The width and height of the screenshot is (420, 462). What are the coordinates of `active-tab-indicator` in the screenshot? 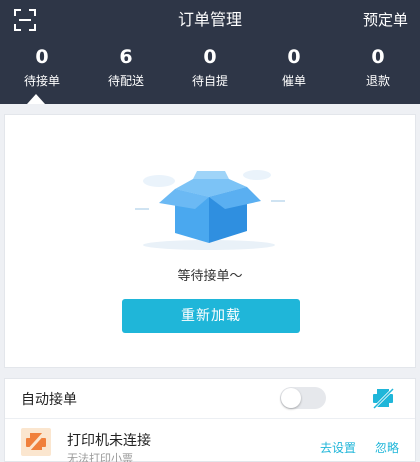 It's located at (36, 99).